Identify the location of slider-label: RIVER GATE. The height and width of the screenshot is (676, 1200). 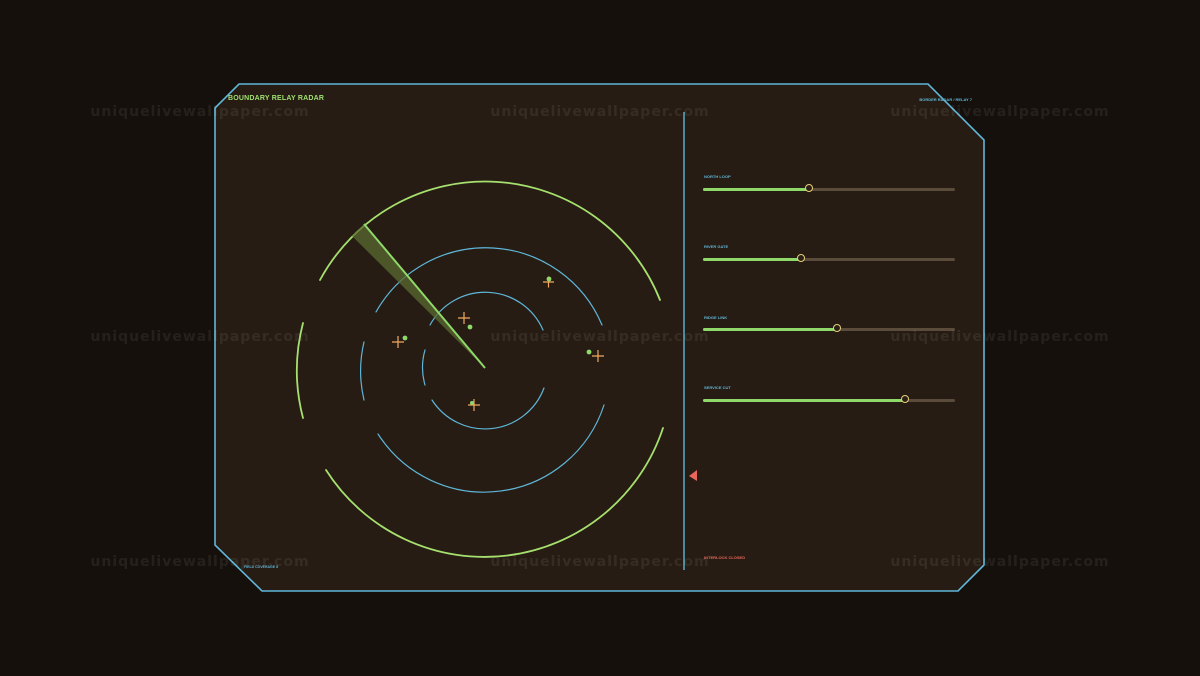
(716, 246).